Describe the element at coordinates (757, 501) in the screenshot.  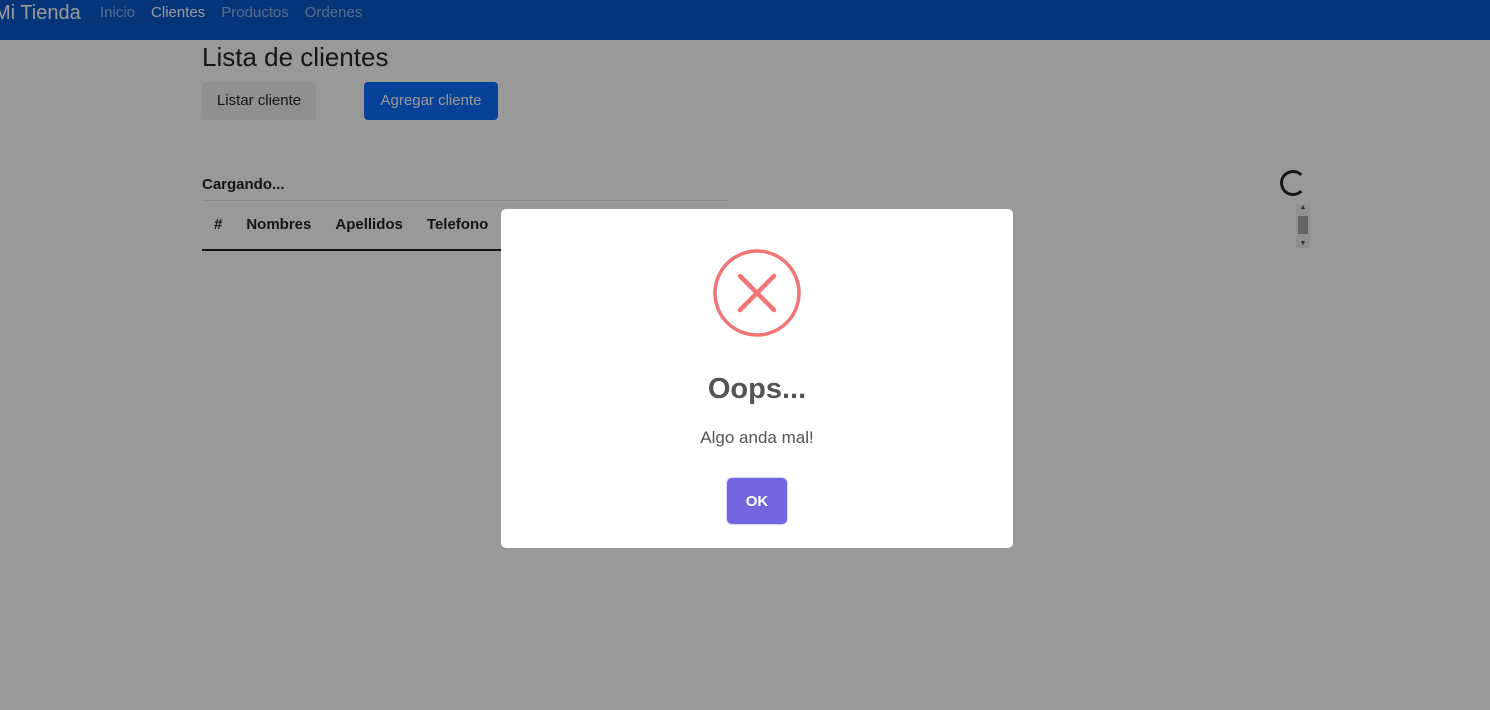
I see `ok-button: OK` at that location.